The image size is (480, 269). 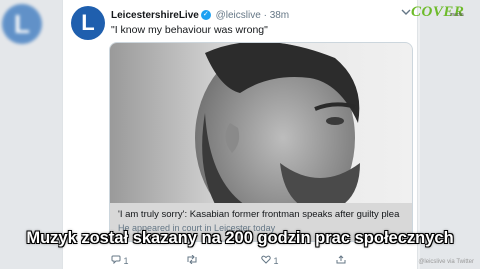 What do you see at coordinates (205, 15) in the screenshot?
I see `verified-badge-icon: ✓` at bounding box center [205, 15].